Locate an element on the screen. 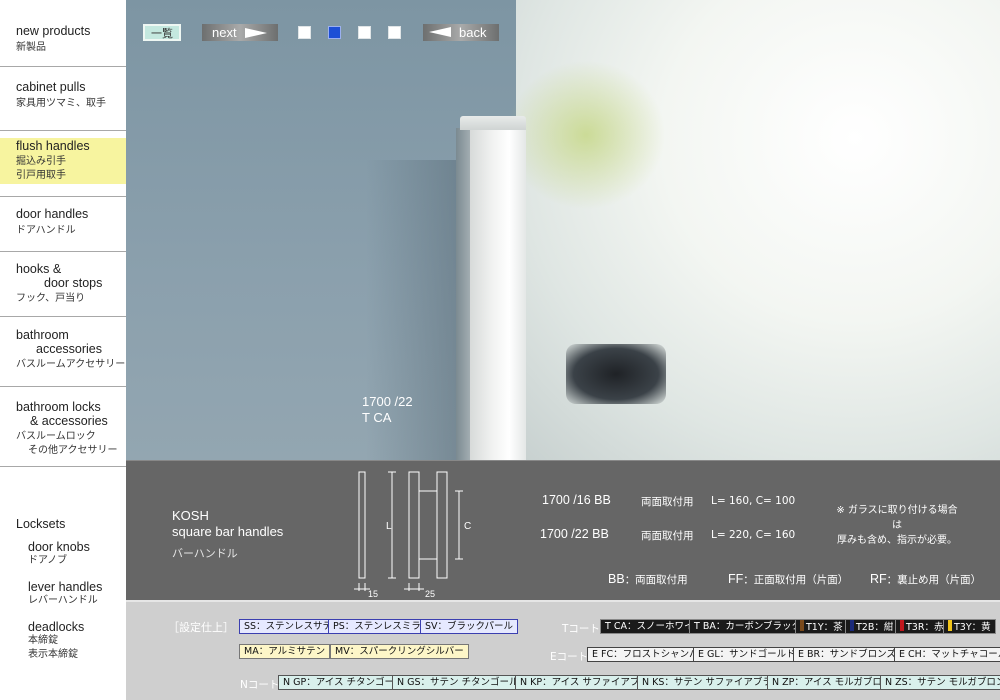 This screenshot has height=700, width=1000. diagram-side-view is located at coordinates (362, 525).